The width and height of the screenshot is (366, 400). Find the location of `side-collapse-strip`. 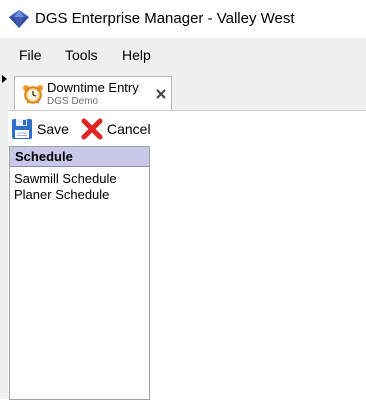

side-collapse-strip is located at coordinates (4, 235).